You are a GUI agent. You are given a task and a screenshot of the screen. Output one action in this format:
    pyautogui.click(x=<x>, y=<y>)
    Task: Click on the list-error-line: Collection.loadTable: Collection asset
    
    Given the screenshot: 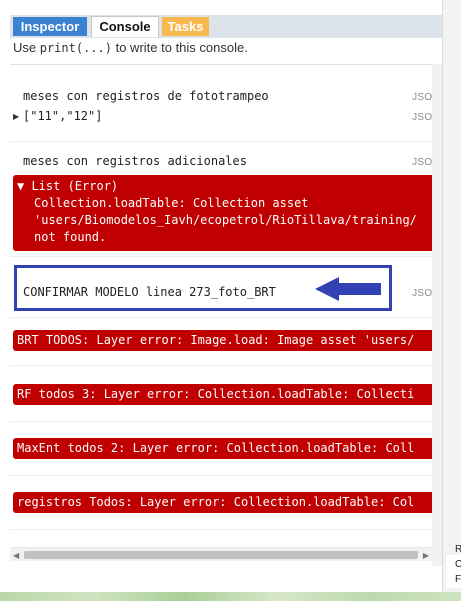 What is the action you would take?
    pyautogui.click(x=171, y=203)
    